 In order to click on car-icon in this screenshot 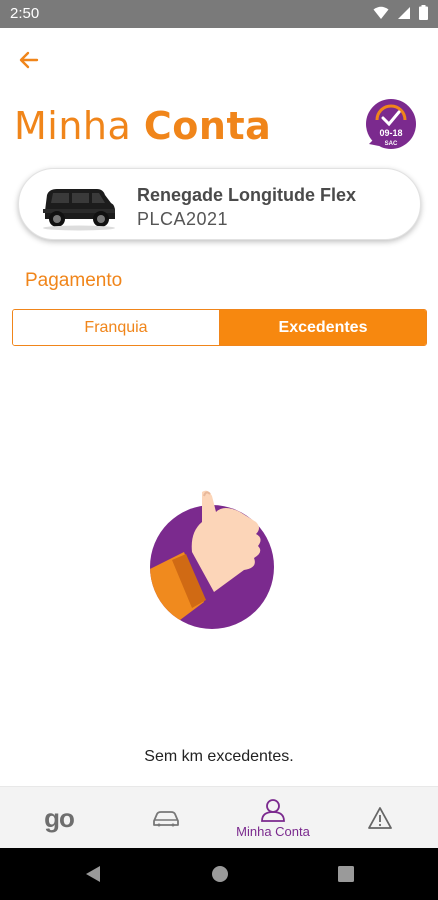, I will do `click(166, 819)`.